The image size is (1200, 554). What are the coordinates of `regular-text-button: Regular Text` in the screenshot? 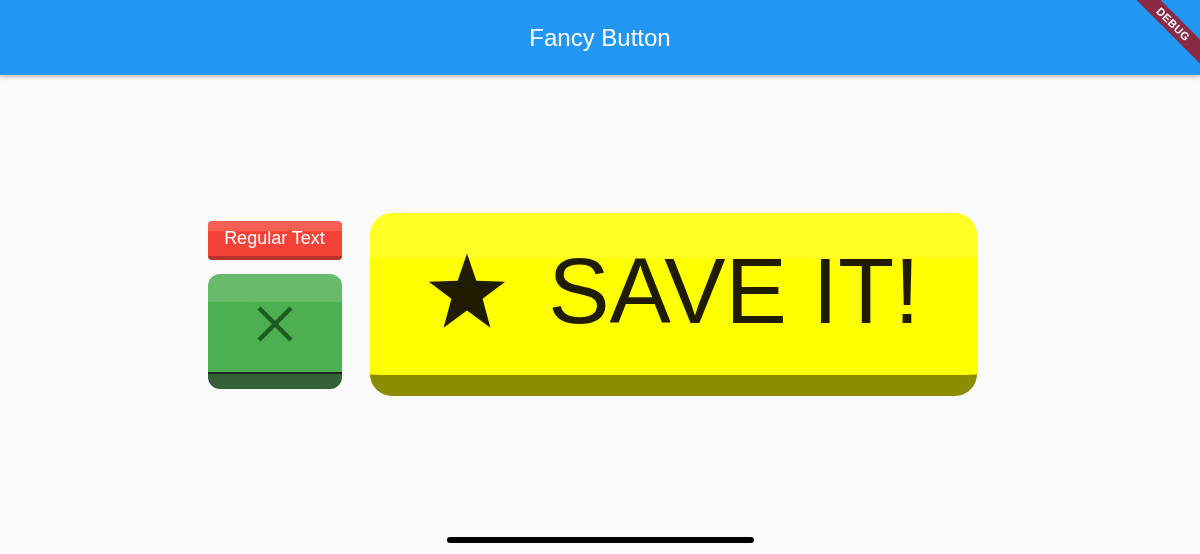 It's located at (274, 240).